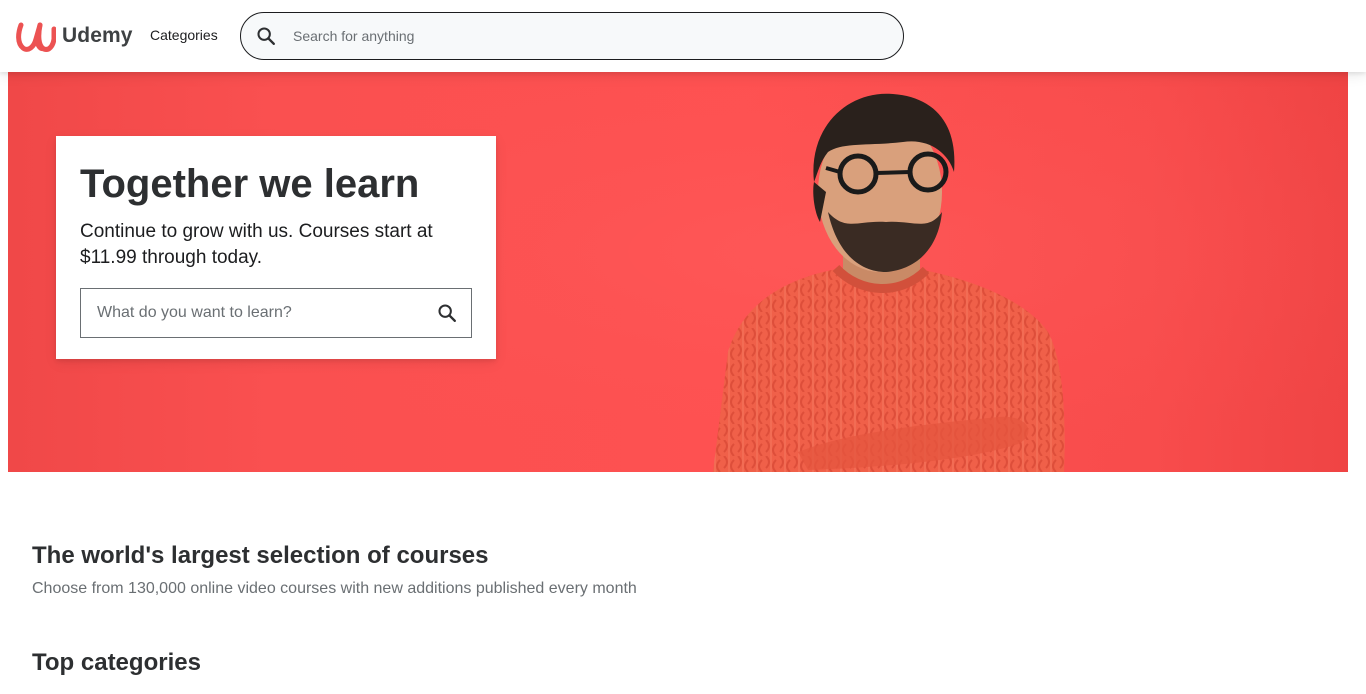  I want to click on courses-selection-title: The world's largest selection of courses, so click(260, 555).